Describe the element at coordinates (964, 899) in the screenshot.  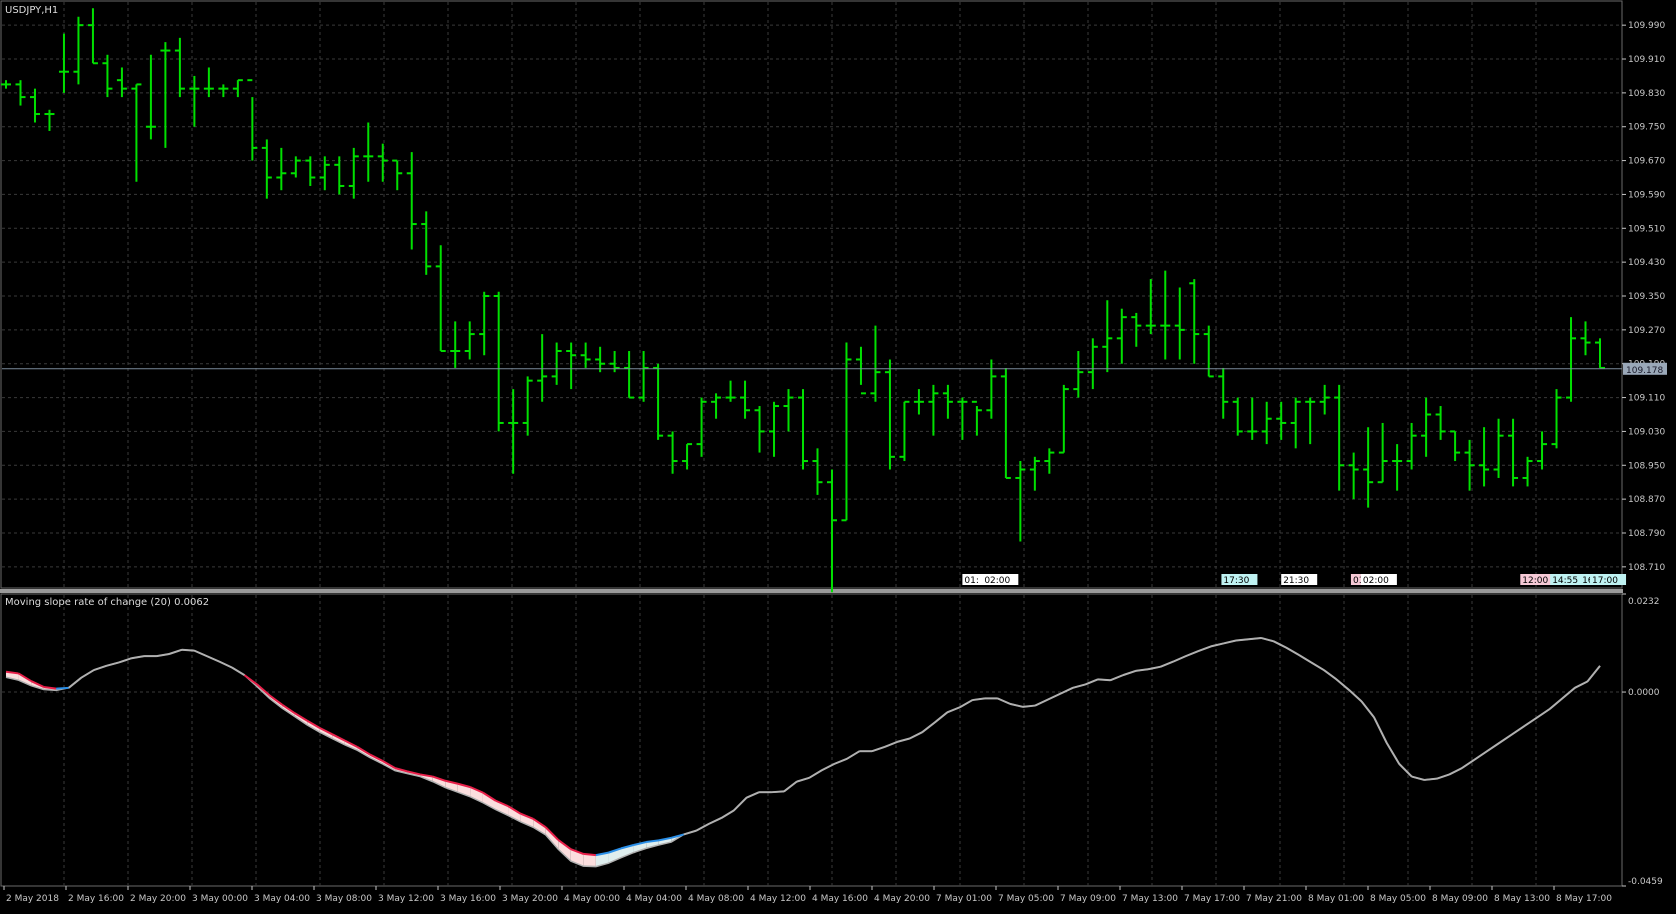
I see `x-tick-label: 7 May 01:00` at that location.